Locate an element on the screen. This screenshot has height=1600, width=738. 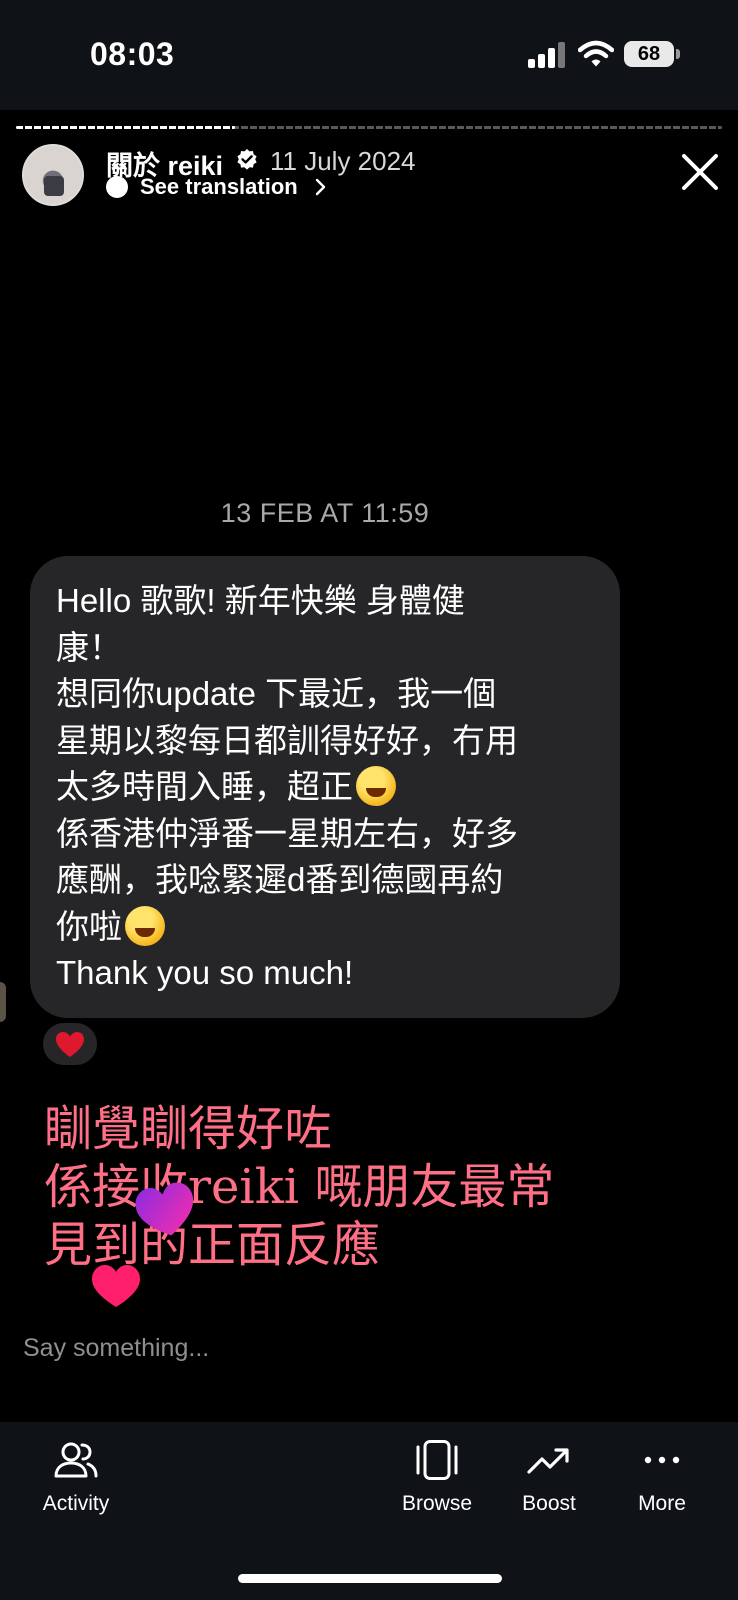
sender-avatar-edge is located at coordinates (3, 1002).